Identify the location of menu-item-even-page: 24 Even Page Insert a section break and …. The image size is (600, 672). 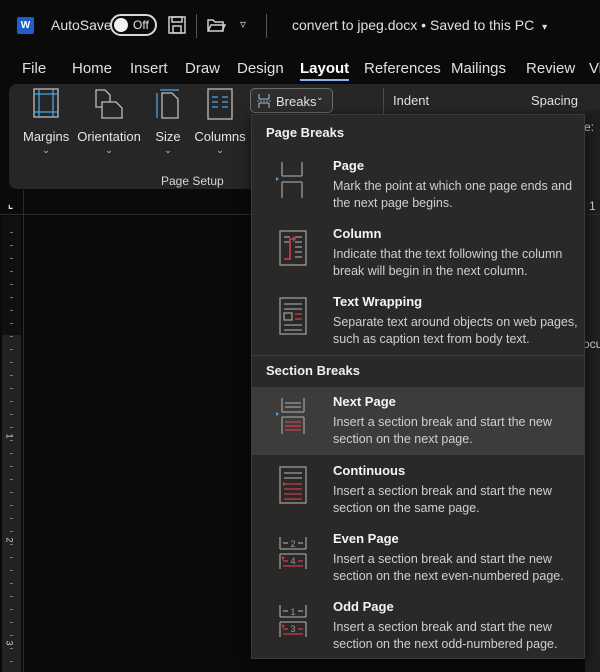
(418, 557).